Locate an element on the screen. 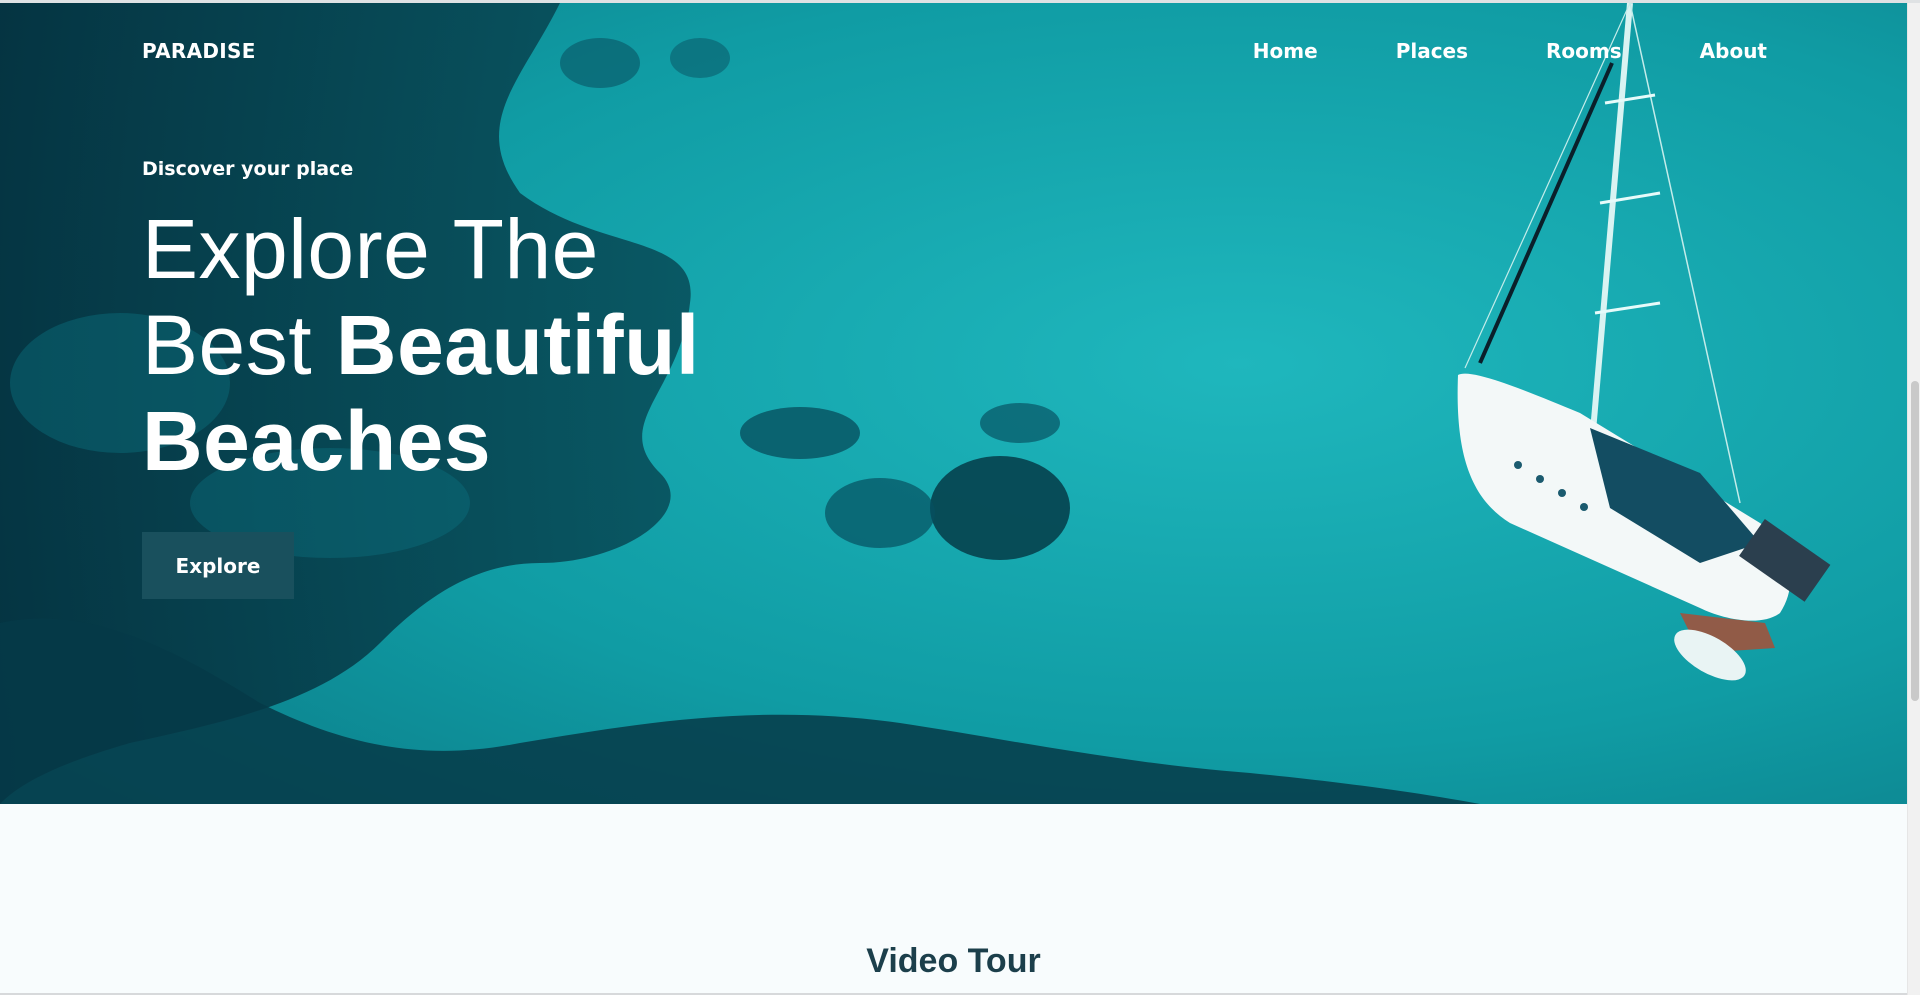 The height and width of the screenshot is (995, 1920). nav-item-places: Places is located at coordinates (1432, 51).